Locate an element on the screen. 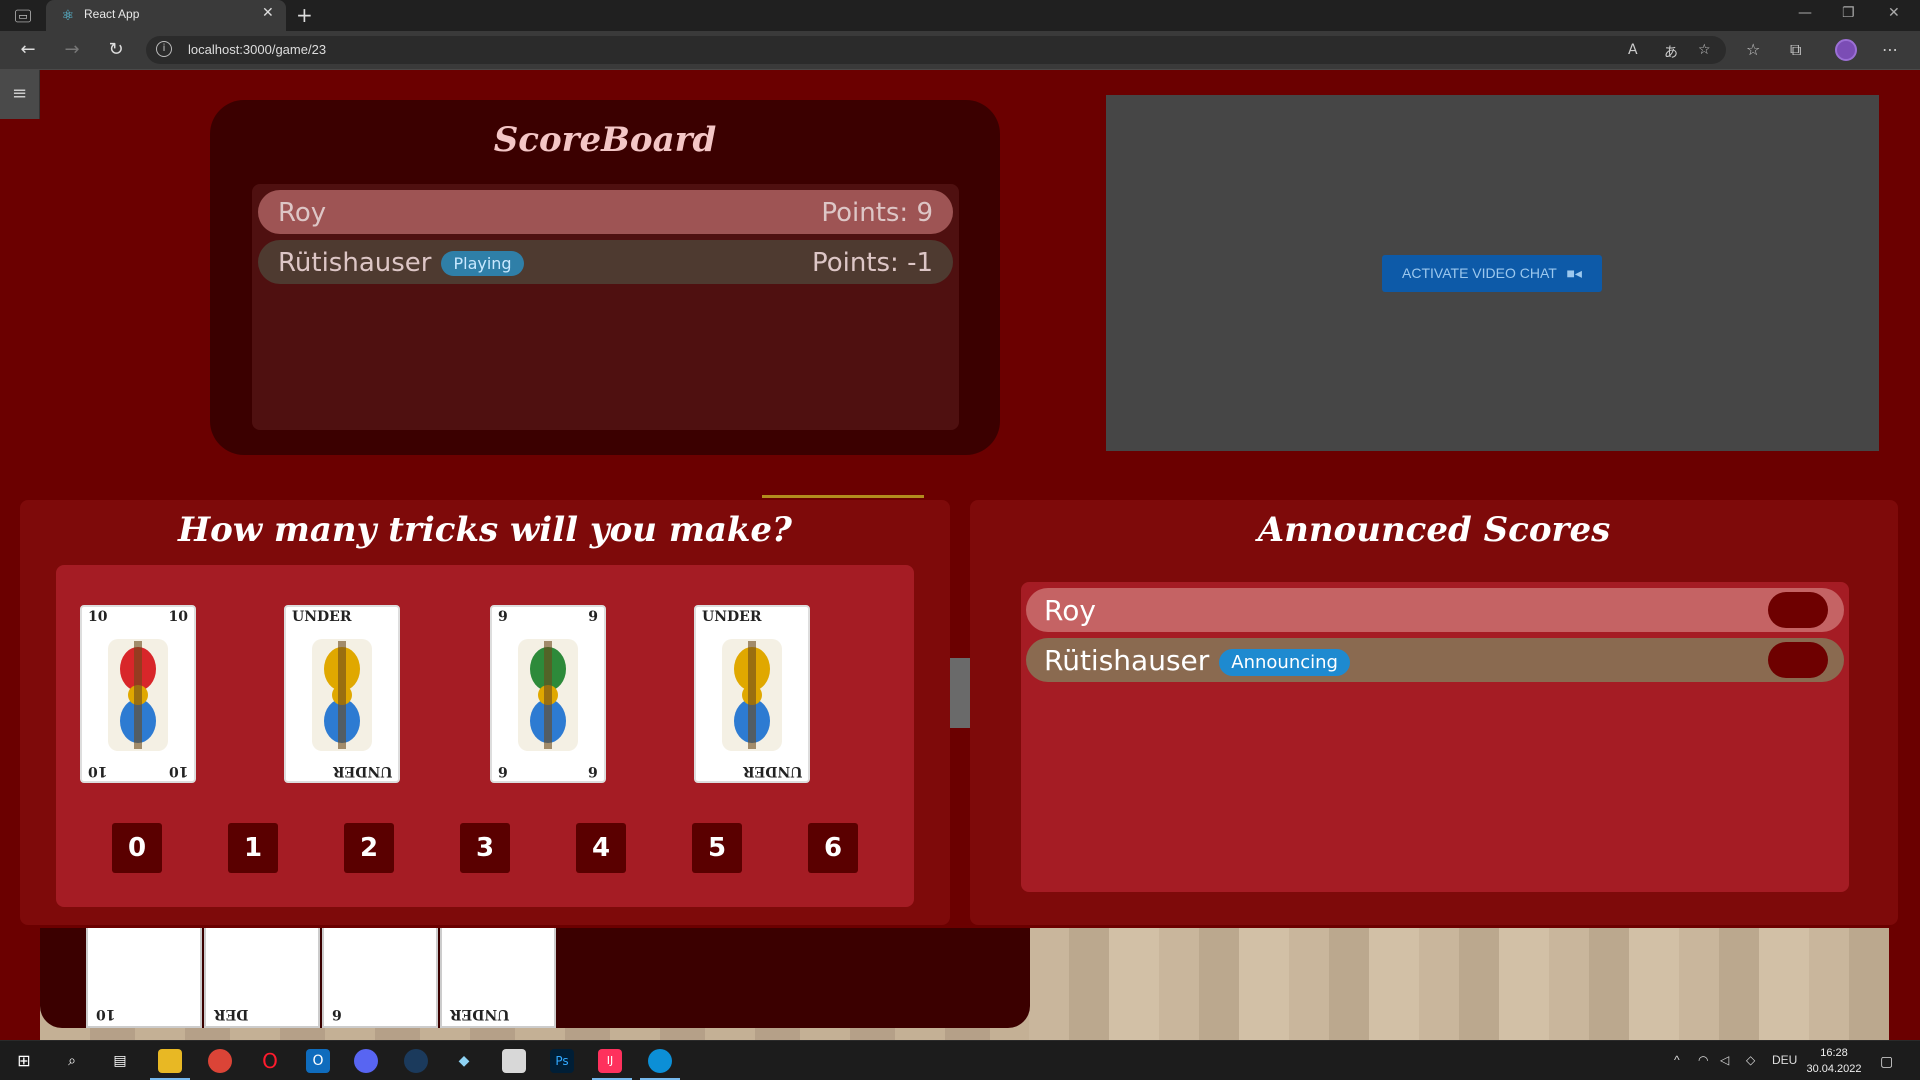 This screenshot has height=1080, width=1920. photoshop-icon: Ps is located at coordinates (562, 1061).